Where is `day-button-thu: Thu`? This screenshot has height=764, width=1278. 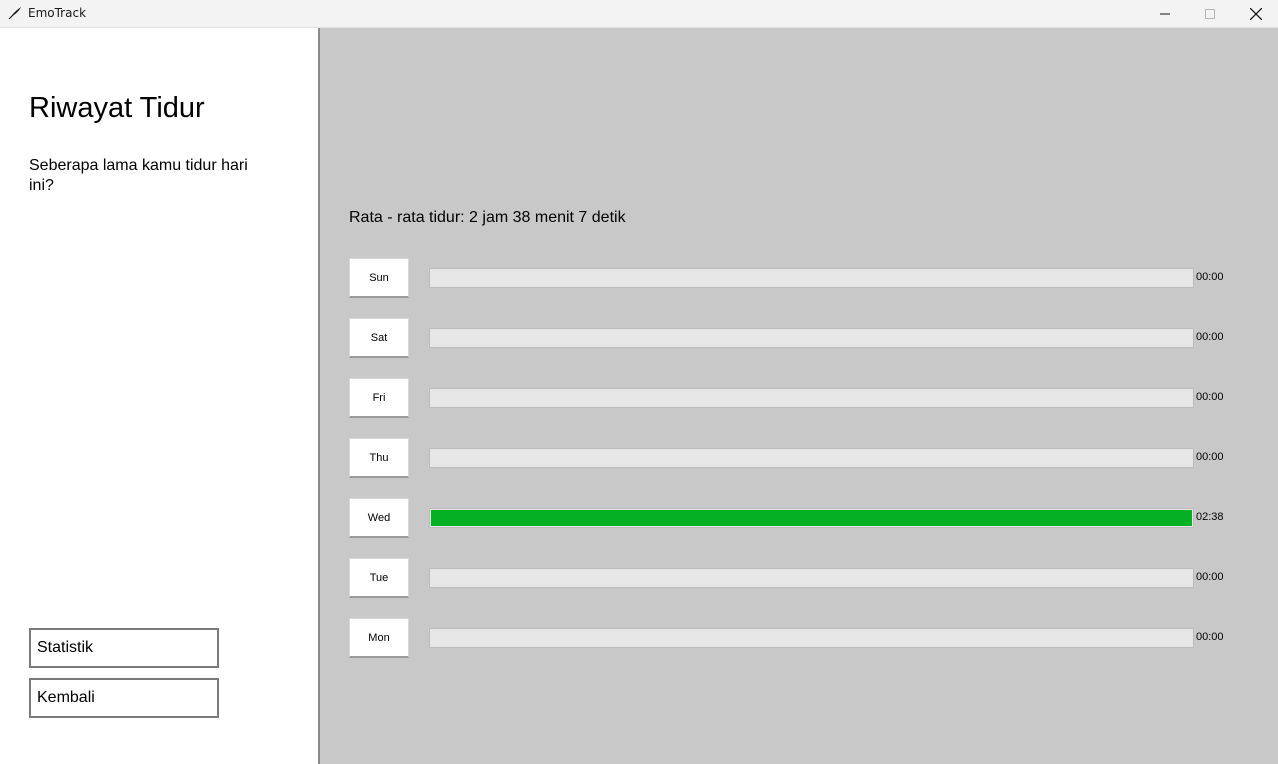
day-button-thu: Thu is located at coordinates (379, 458).